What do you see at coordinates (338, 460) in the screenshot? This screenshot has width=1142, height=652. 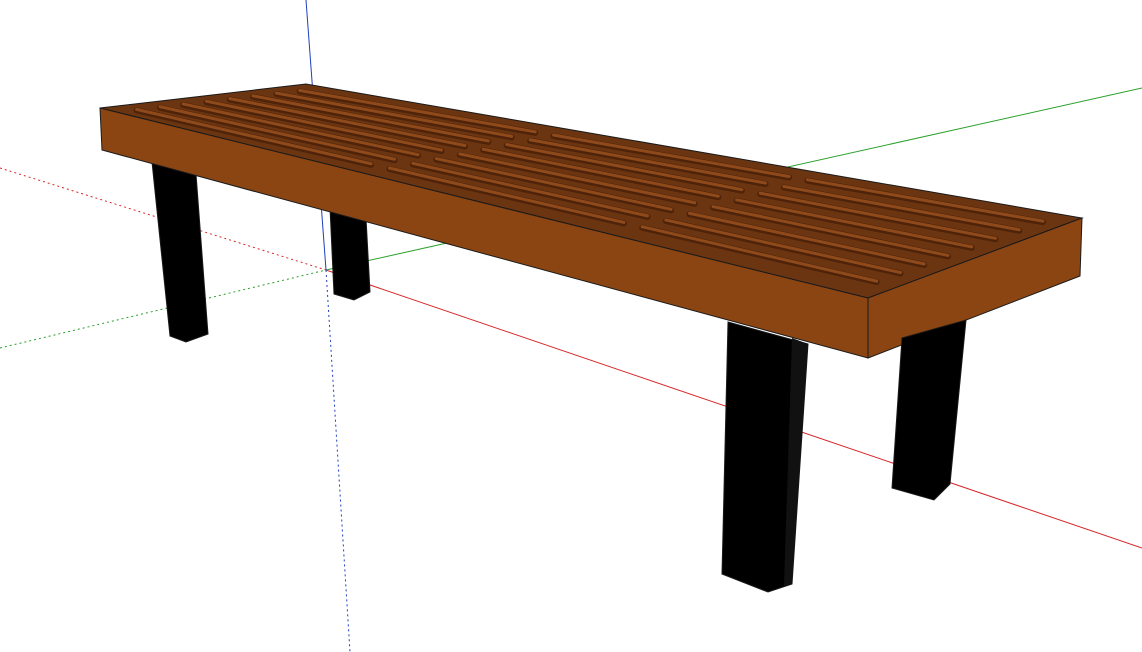 I see `blue-axis-dotted` at bounding box center [338, 460].